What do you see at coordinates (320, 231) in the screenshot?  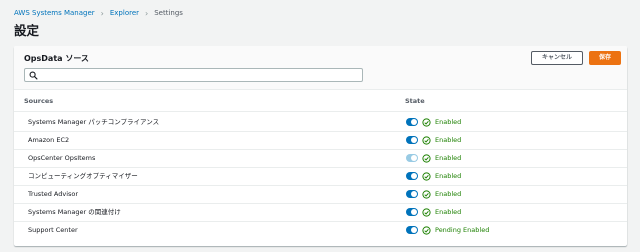 I see `table-row: Support Center Pending Enabled` at bounding box center [320, 231].